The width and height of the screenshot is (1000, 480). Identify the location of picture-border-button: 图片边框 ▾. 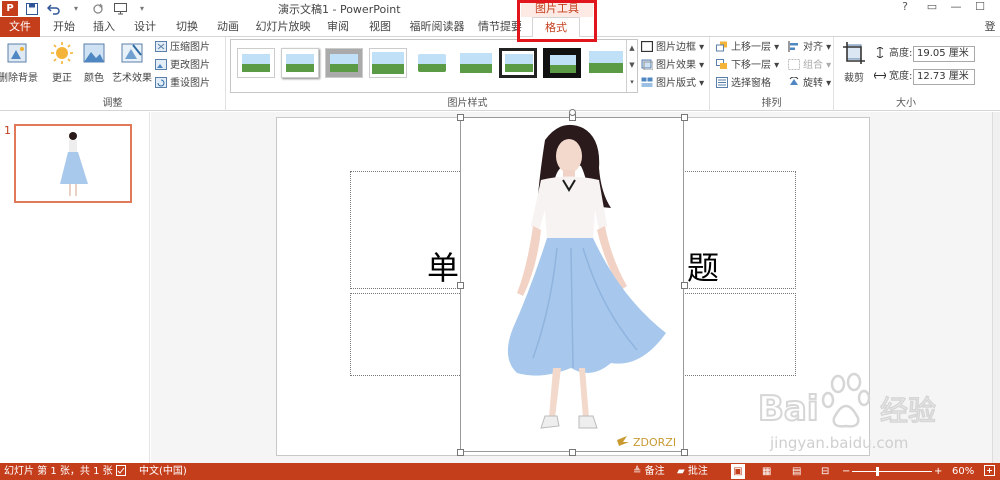
(672, 48).